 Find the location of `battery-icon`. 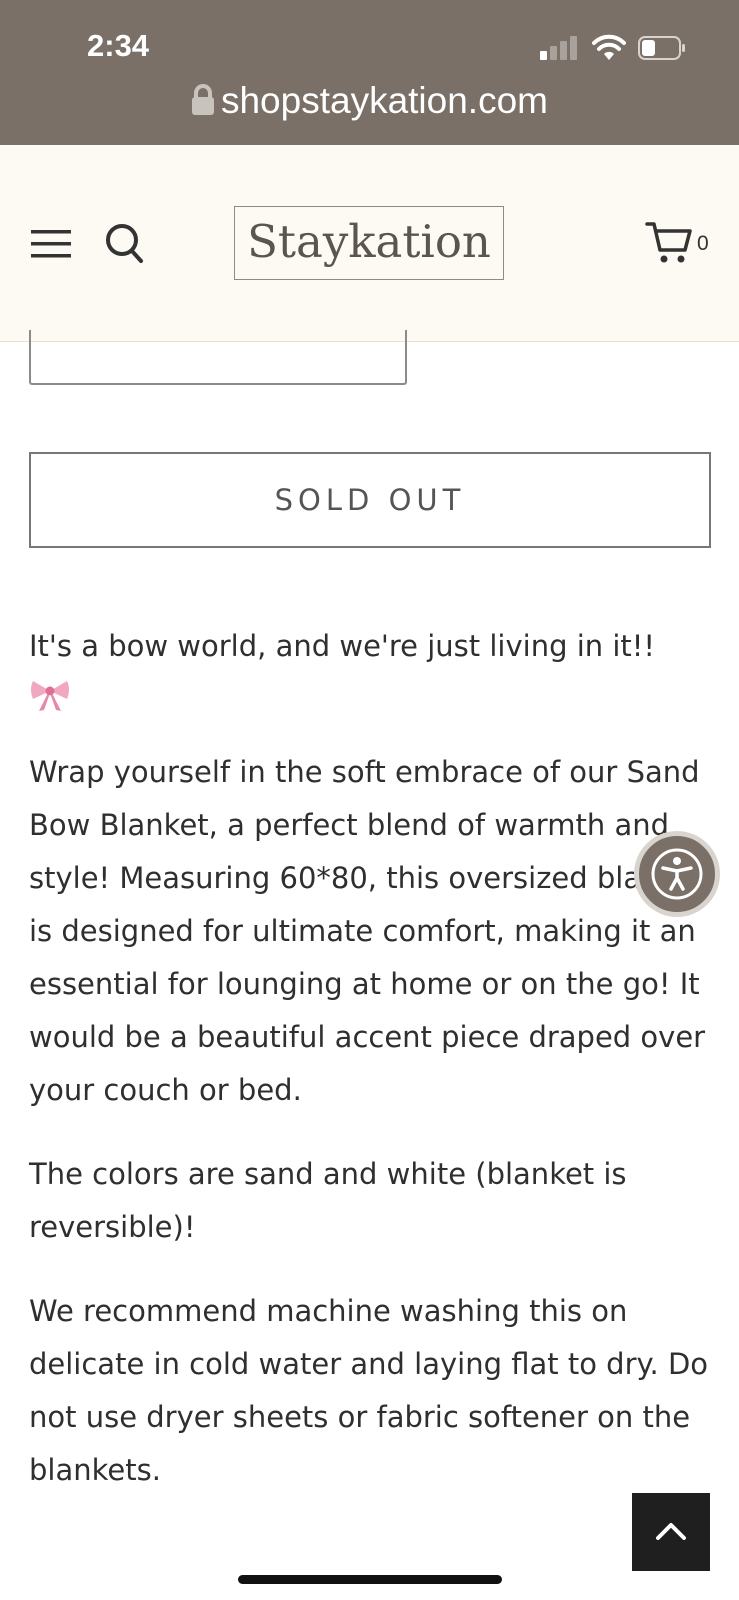

battery-icon is located at coordinates (662, 48).